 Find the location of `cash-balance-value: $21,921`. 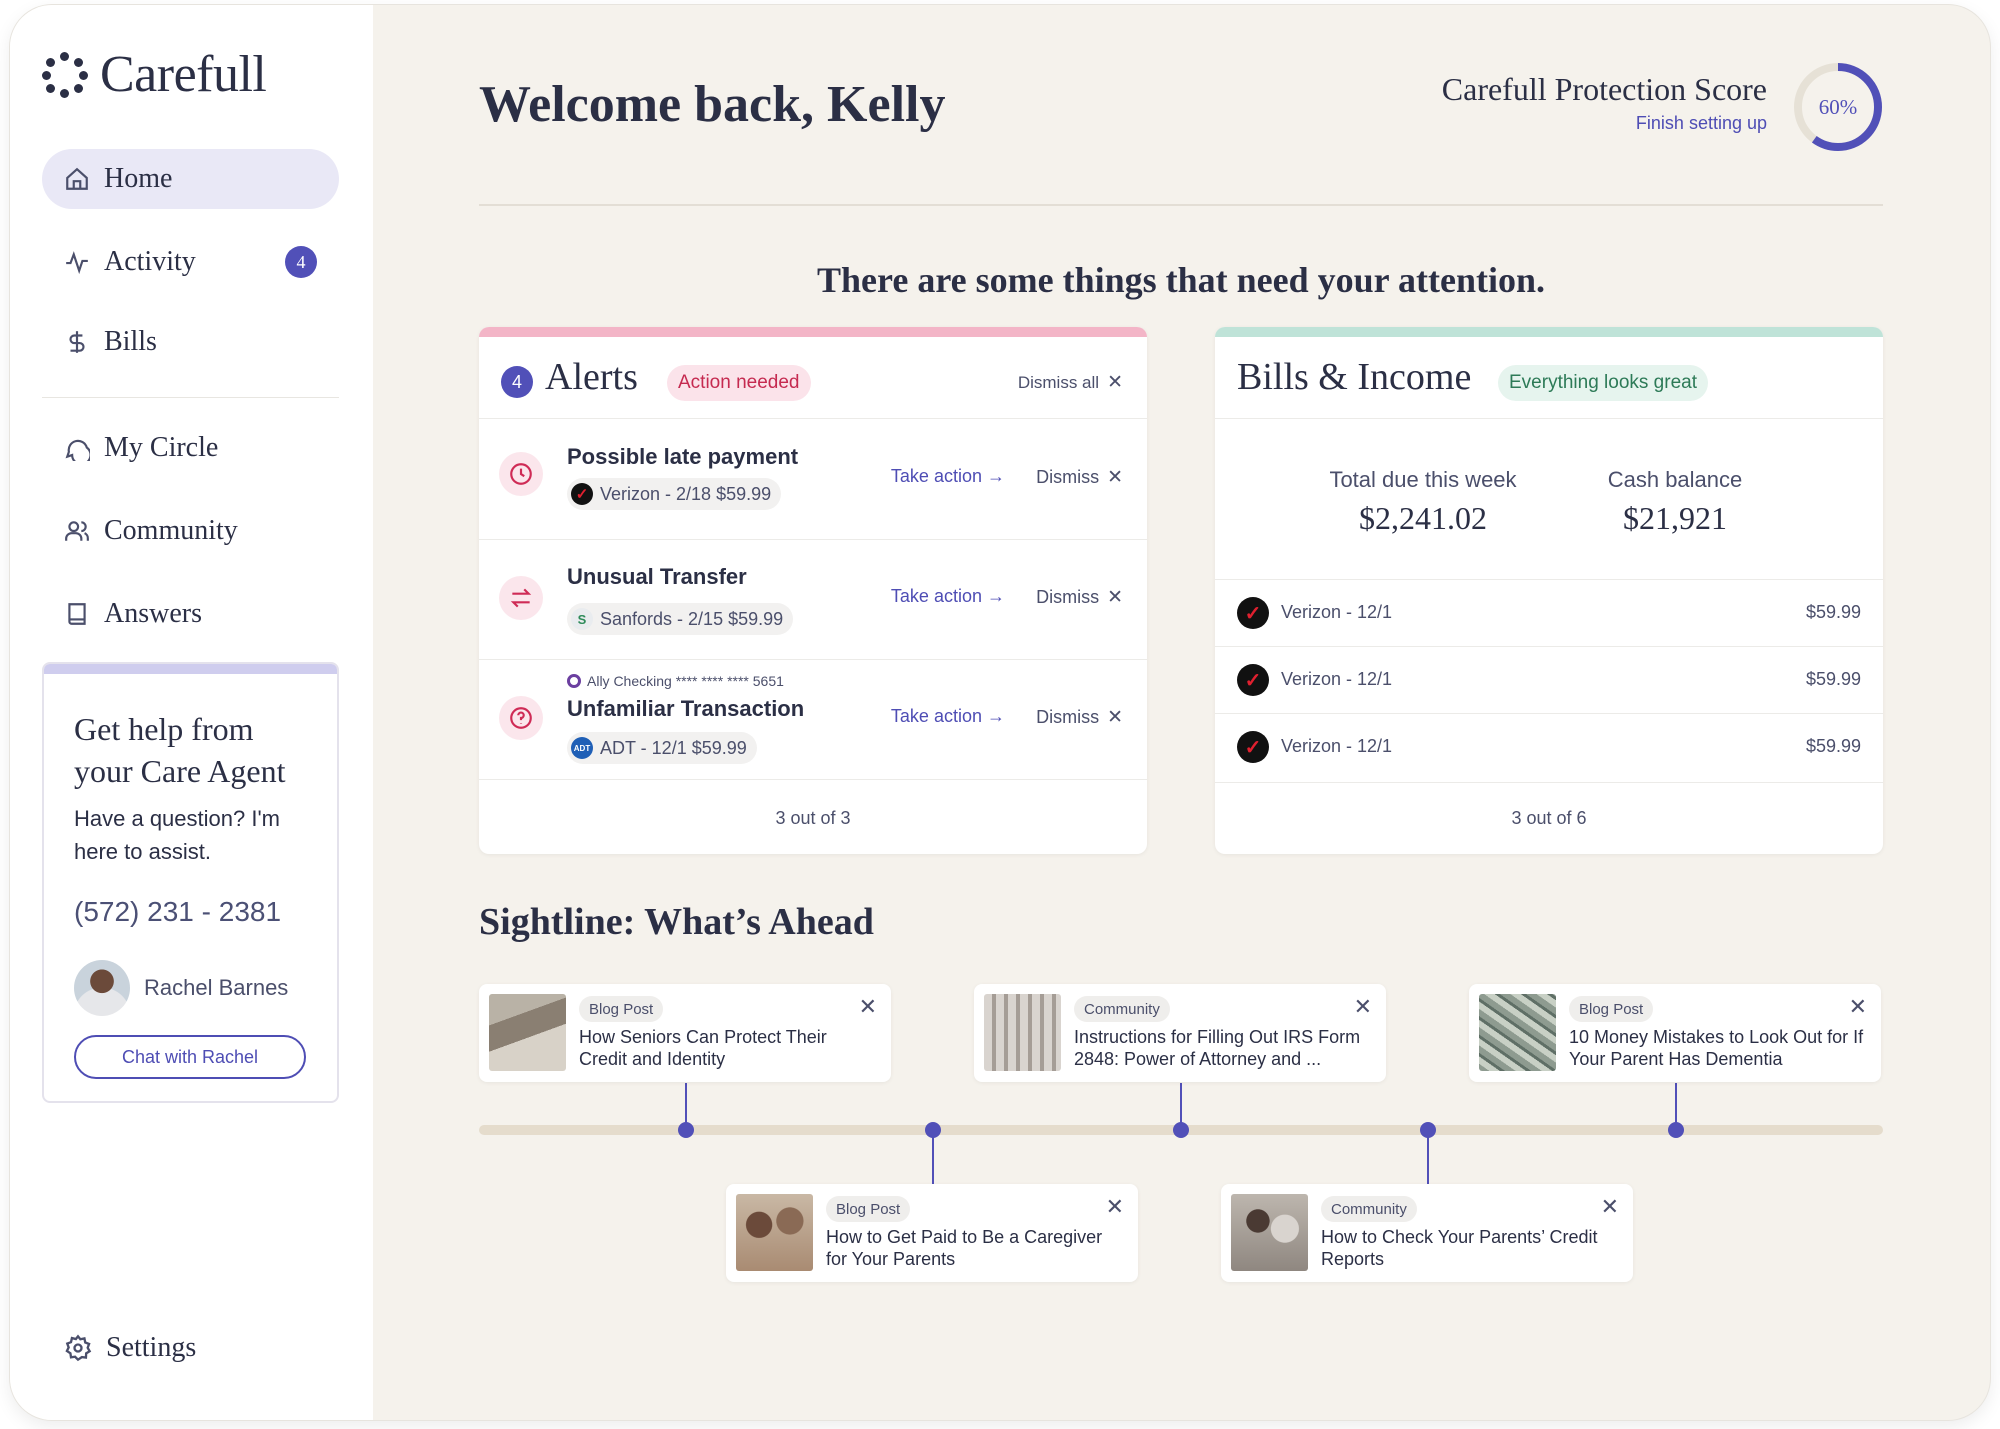

cash-balance-value: $21,921 is located at coordinates (1675, 518).